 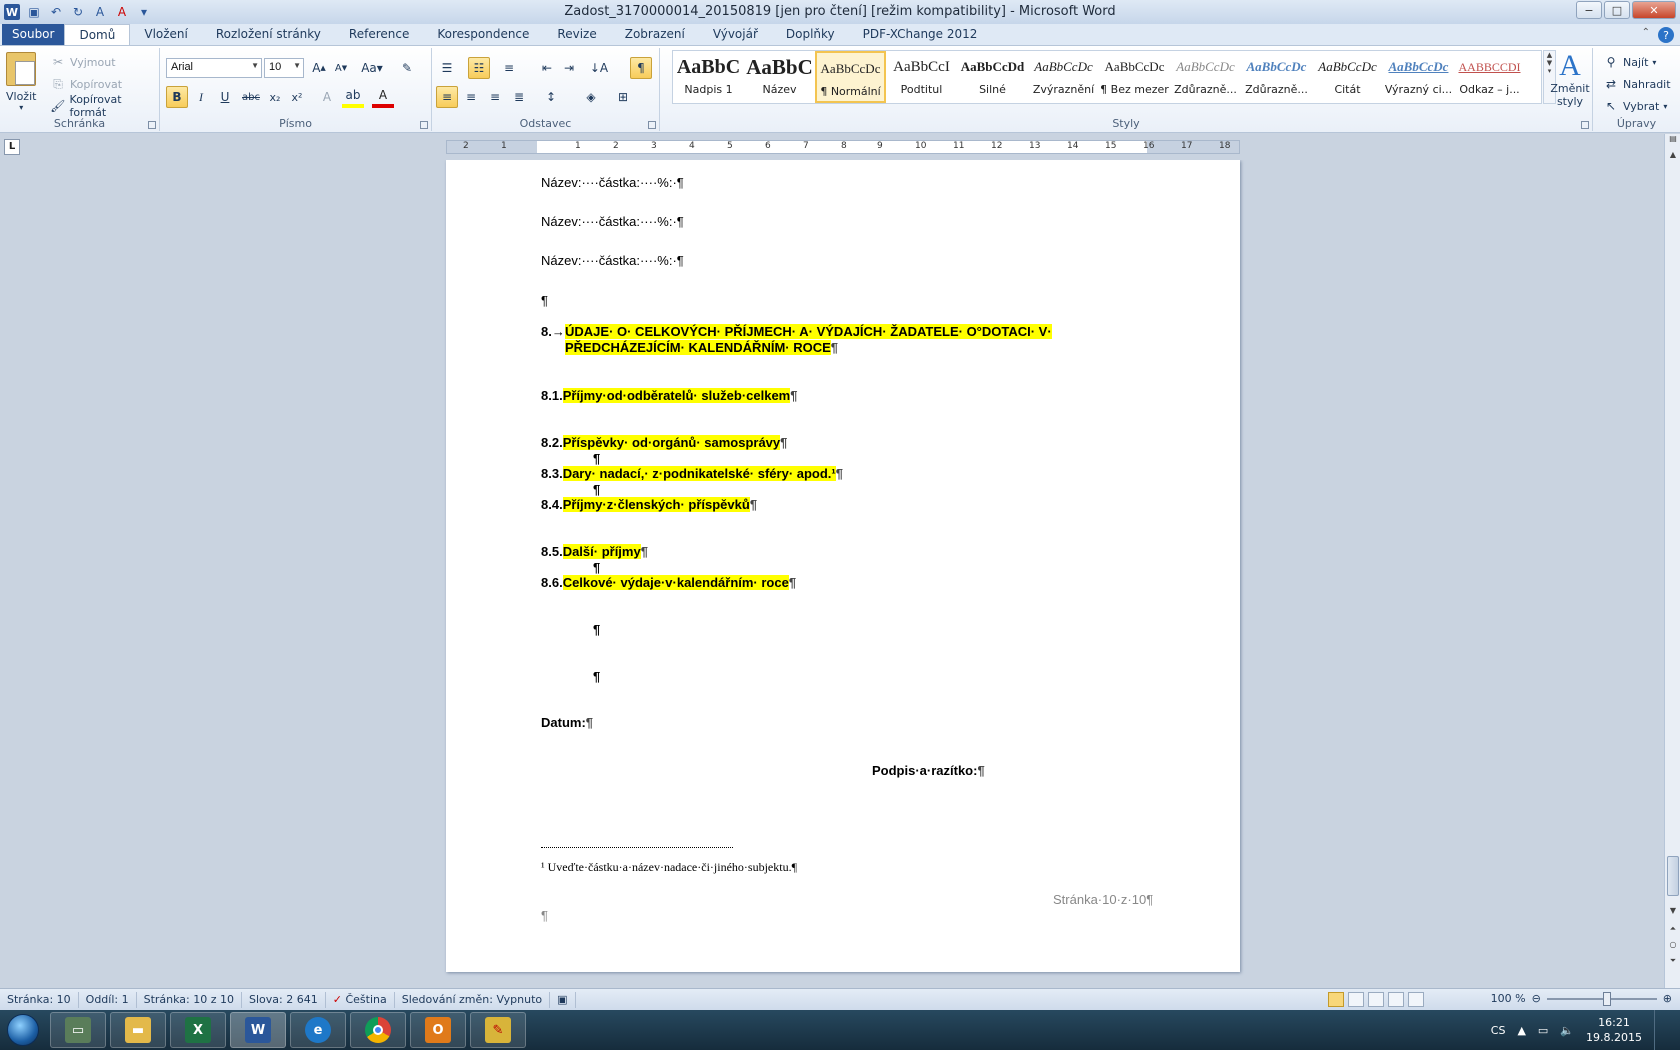 I want to click on taskbar-app-explorer: ▭, so click(x=78, y=1030).